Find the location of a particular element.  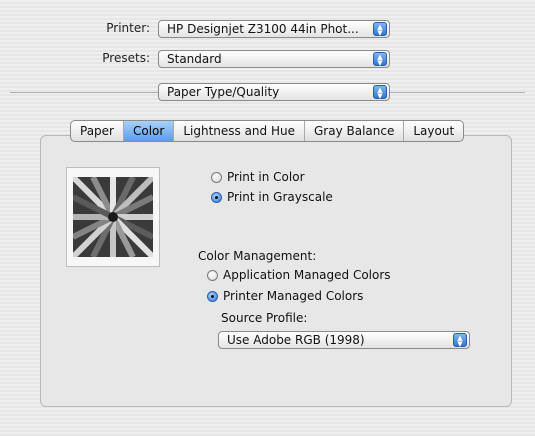

separator-left is located at coordinates (84, 92).